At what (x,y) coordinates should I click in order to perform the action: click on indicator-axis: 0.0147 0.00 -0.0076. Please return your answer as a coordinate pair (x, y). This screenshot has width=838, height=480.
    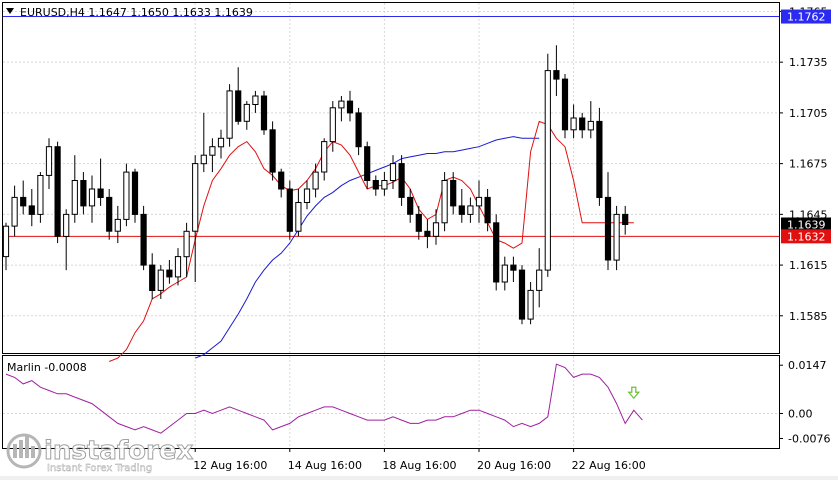
    Looking at the image, I should click on (804, 402).